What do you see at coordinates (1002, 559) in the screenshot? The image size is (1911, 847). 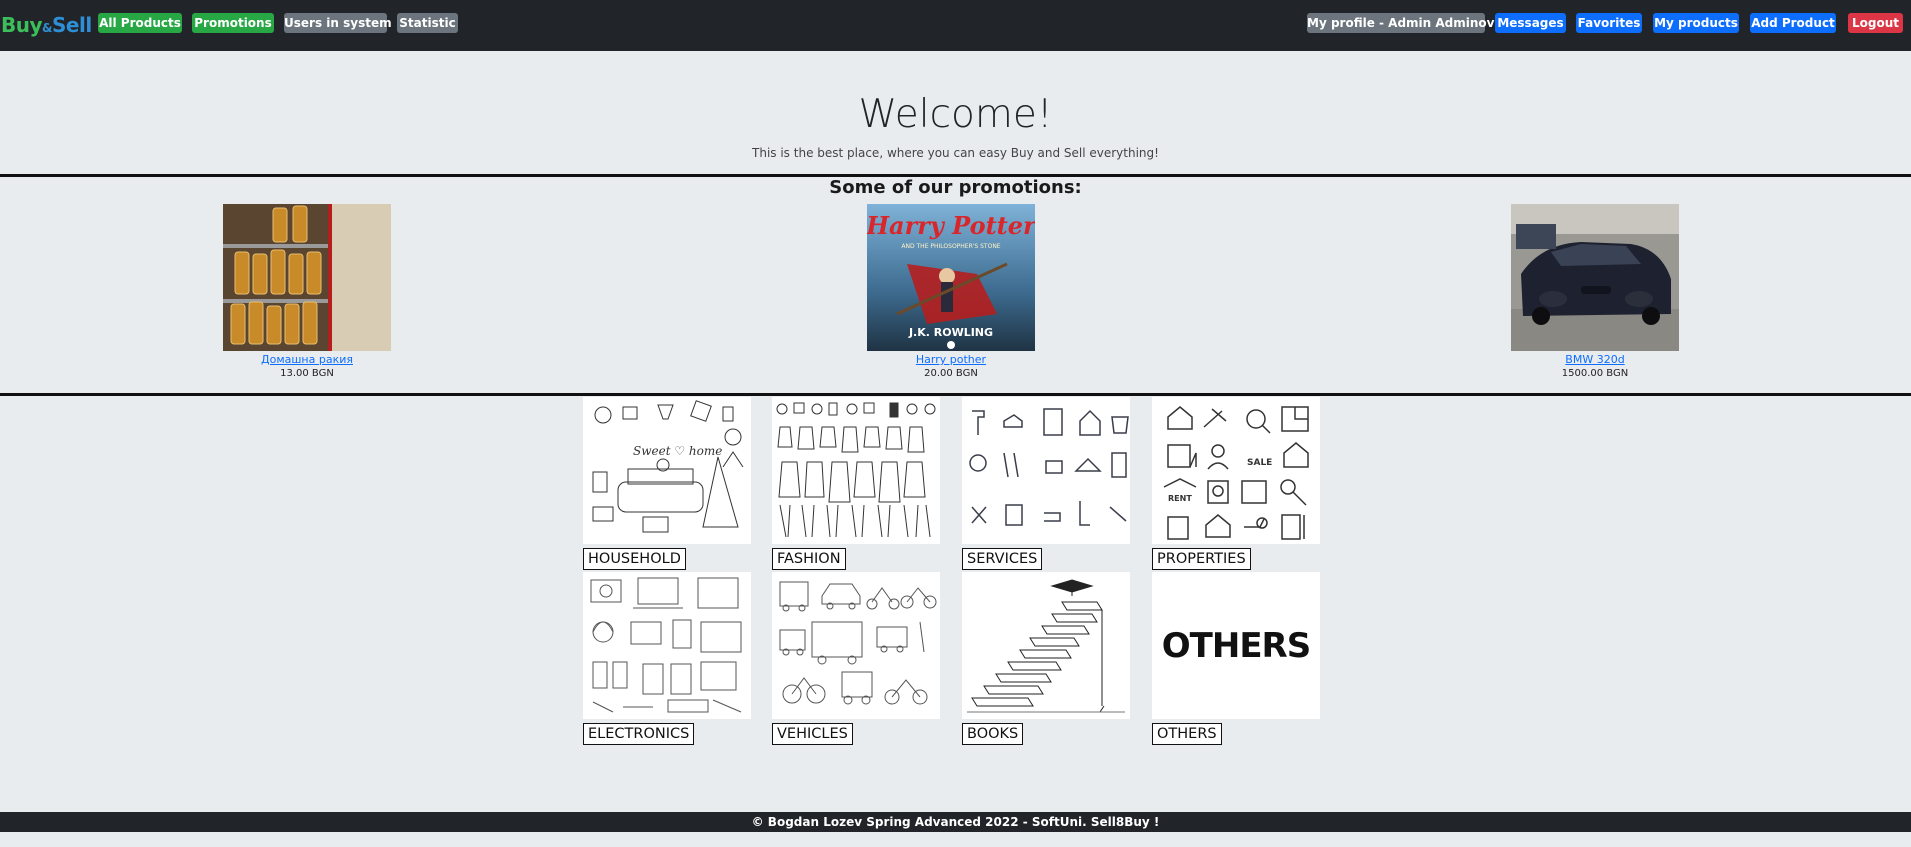 I see `category-services-label: SERVICES` at bounding box center [1002, 559].